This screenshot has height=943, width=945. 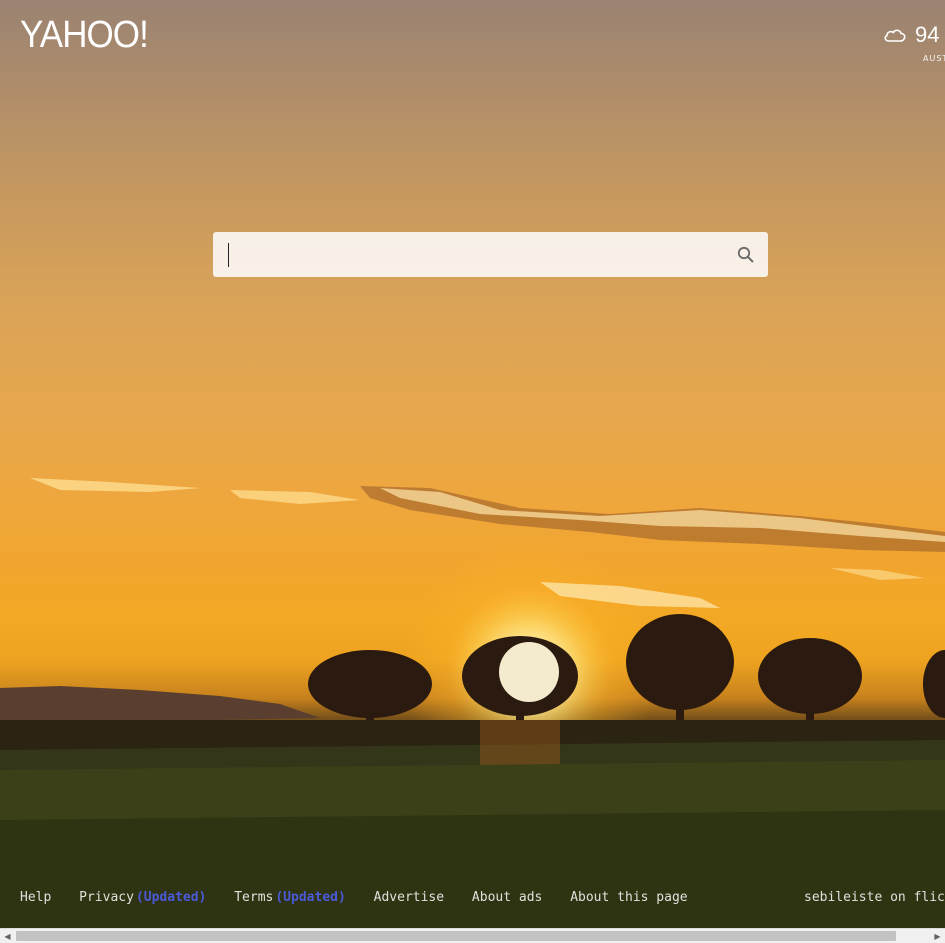 I want to click on horizontal-scrollbar: ◀ ▶, so click(x=472, y=935).